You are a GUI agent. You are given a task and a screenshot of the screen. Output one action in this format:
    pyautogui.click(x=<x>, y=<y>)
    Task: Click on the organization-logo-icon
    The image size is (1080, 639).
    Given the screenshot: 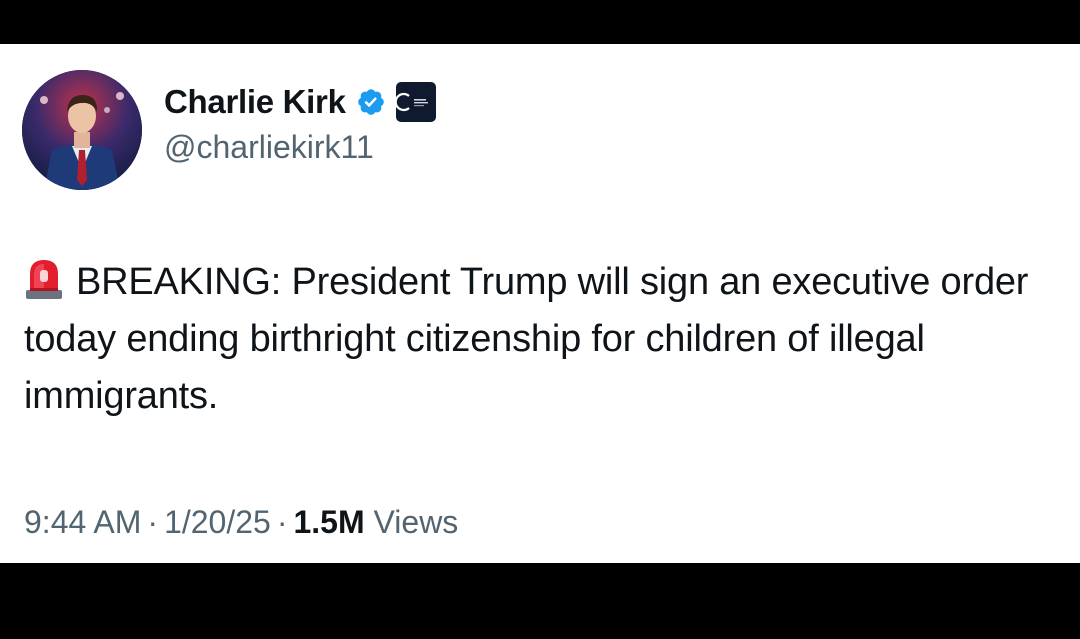 What is the action you would take?
    pyautogui.click(x=415, y=102)
    